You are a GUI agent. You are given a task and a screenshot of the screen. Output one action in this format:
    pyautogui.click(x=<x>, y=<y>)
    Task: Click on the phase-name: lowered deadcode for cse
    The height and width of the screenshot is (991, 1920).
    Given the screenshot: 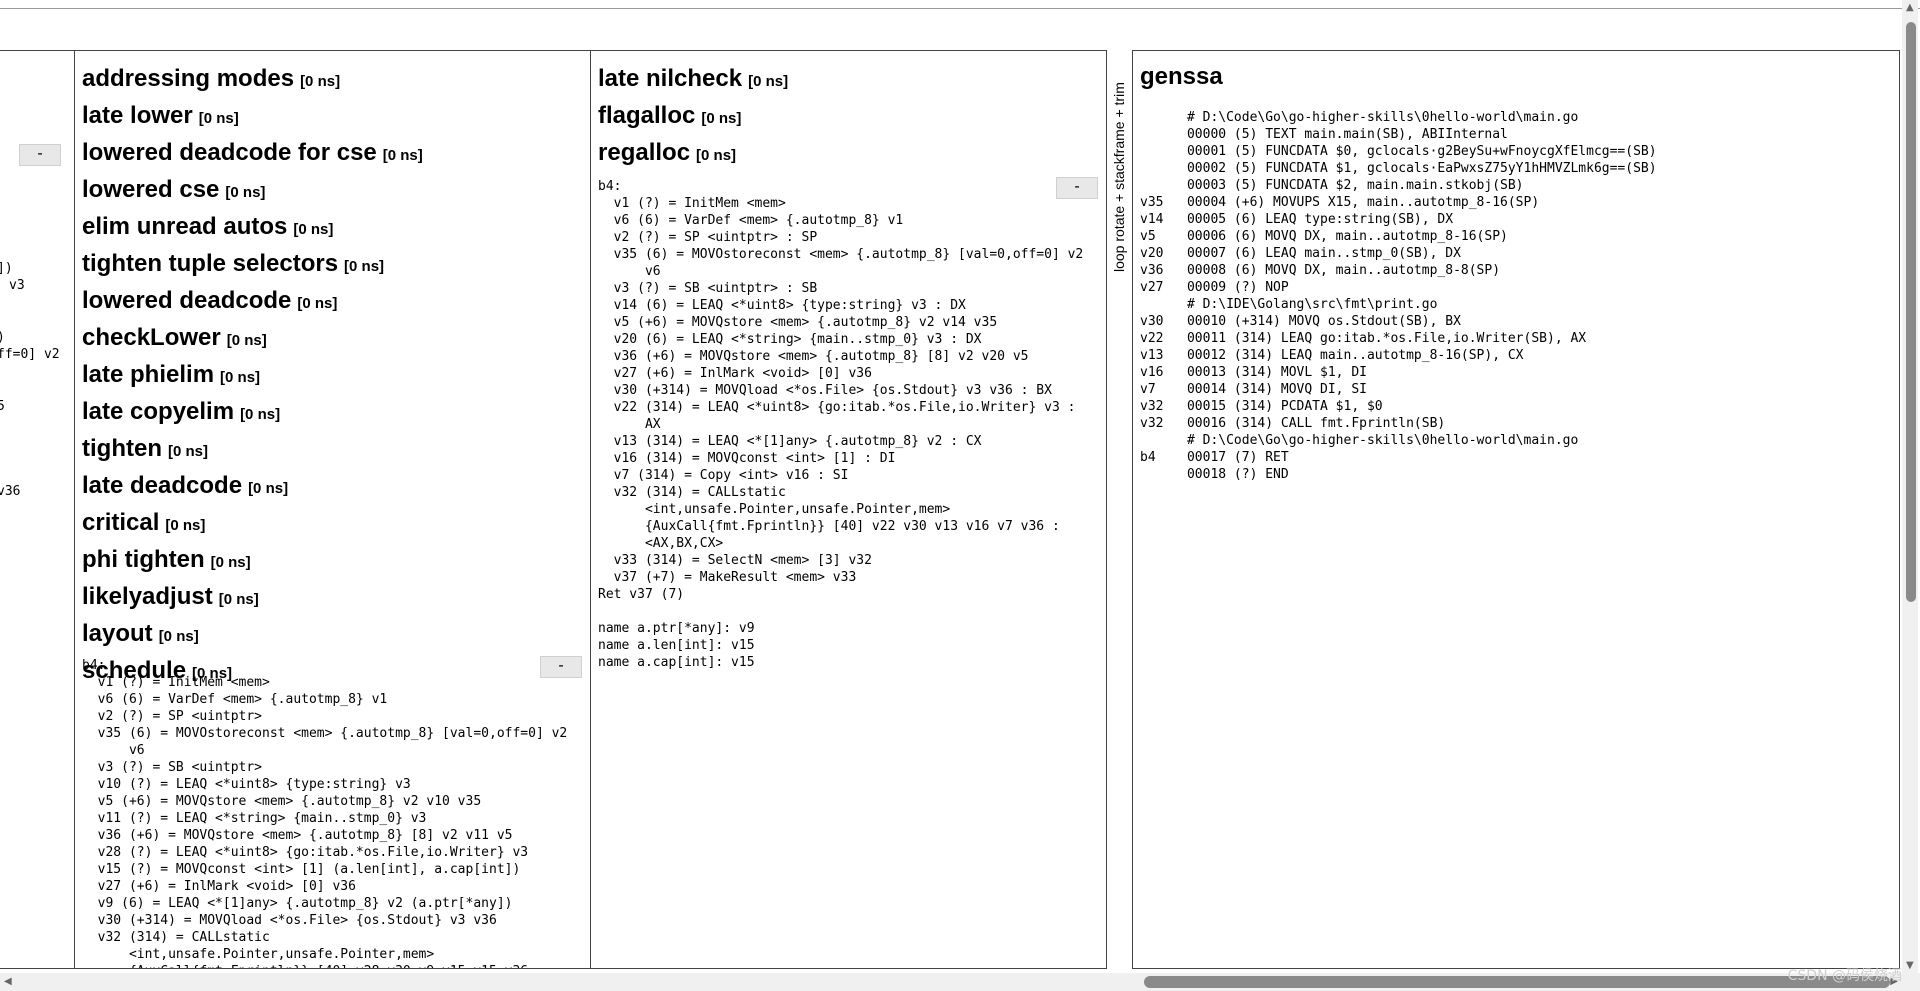 What is the action you would take?
    pyautogui.click(x=229, y=152)
    